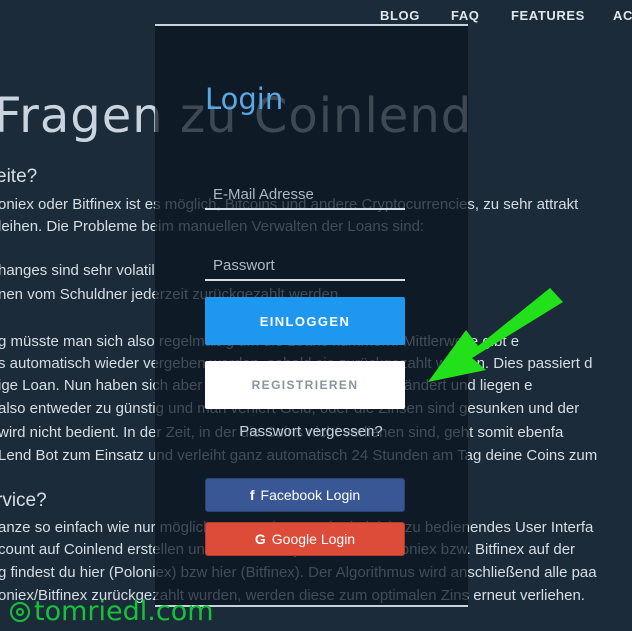 Image resolution: width=632 pixels, height=631 pixels. I want to click on nav-features: FEATURES, so click(548, 15).